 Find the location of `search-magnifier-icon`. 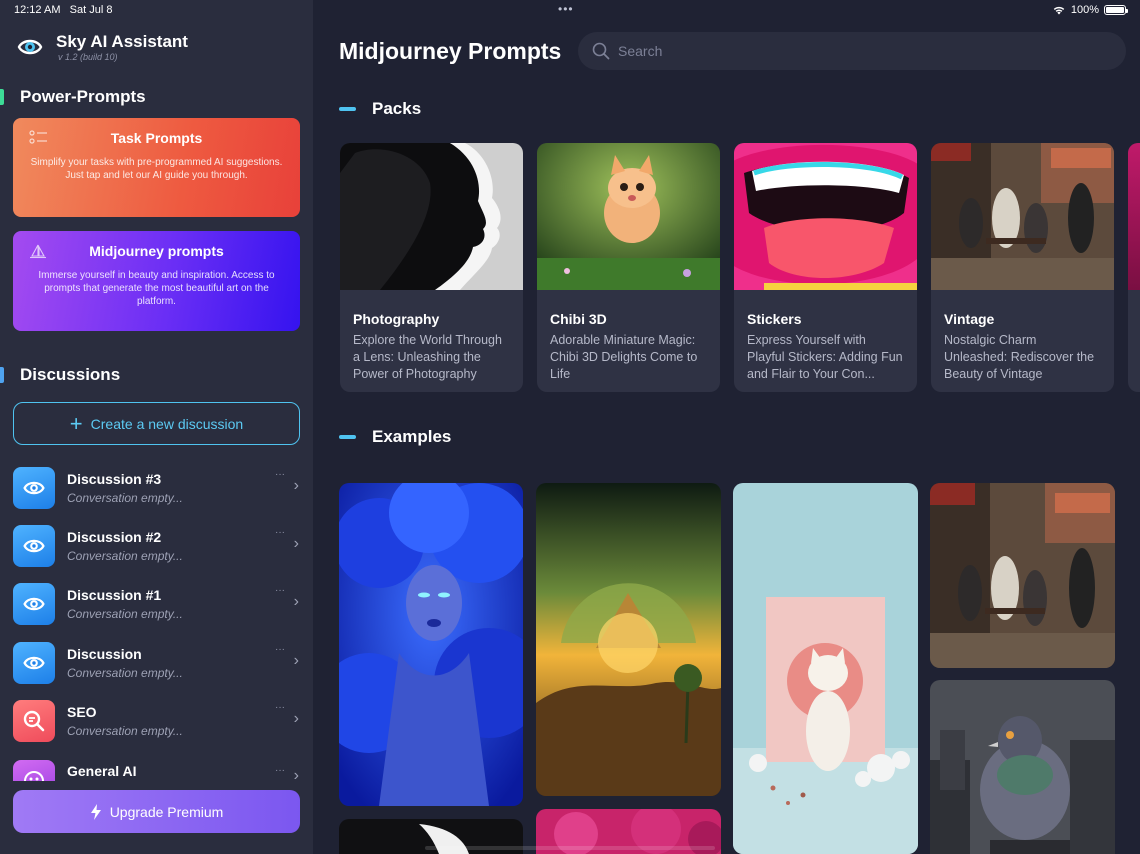

search-magnifier-icon is located at coordinates (34, 721).